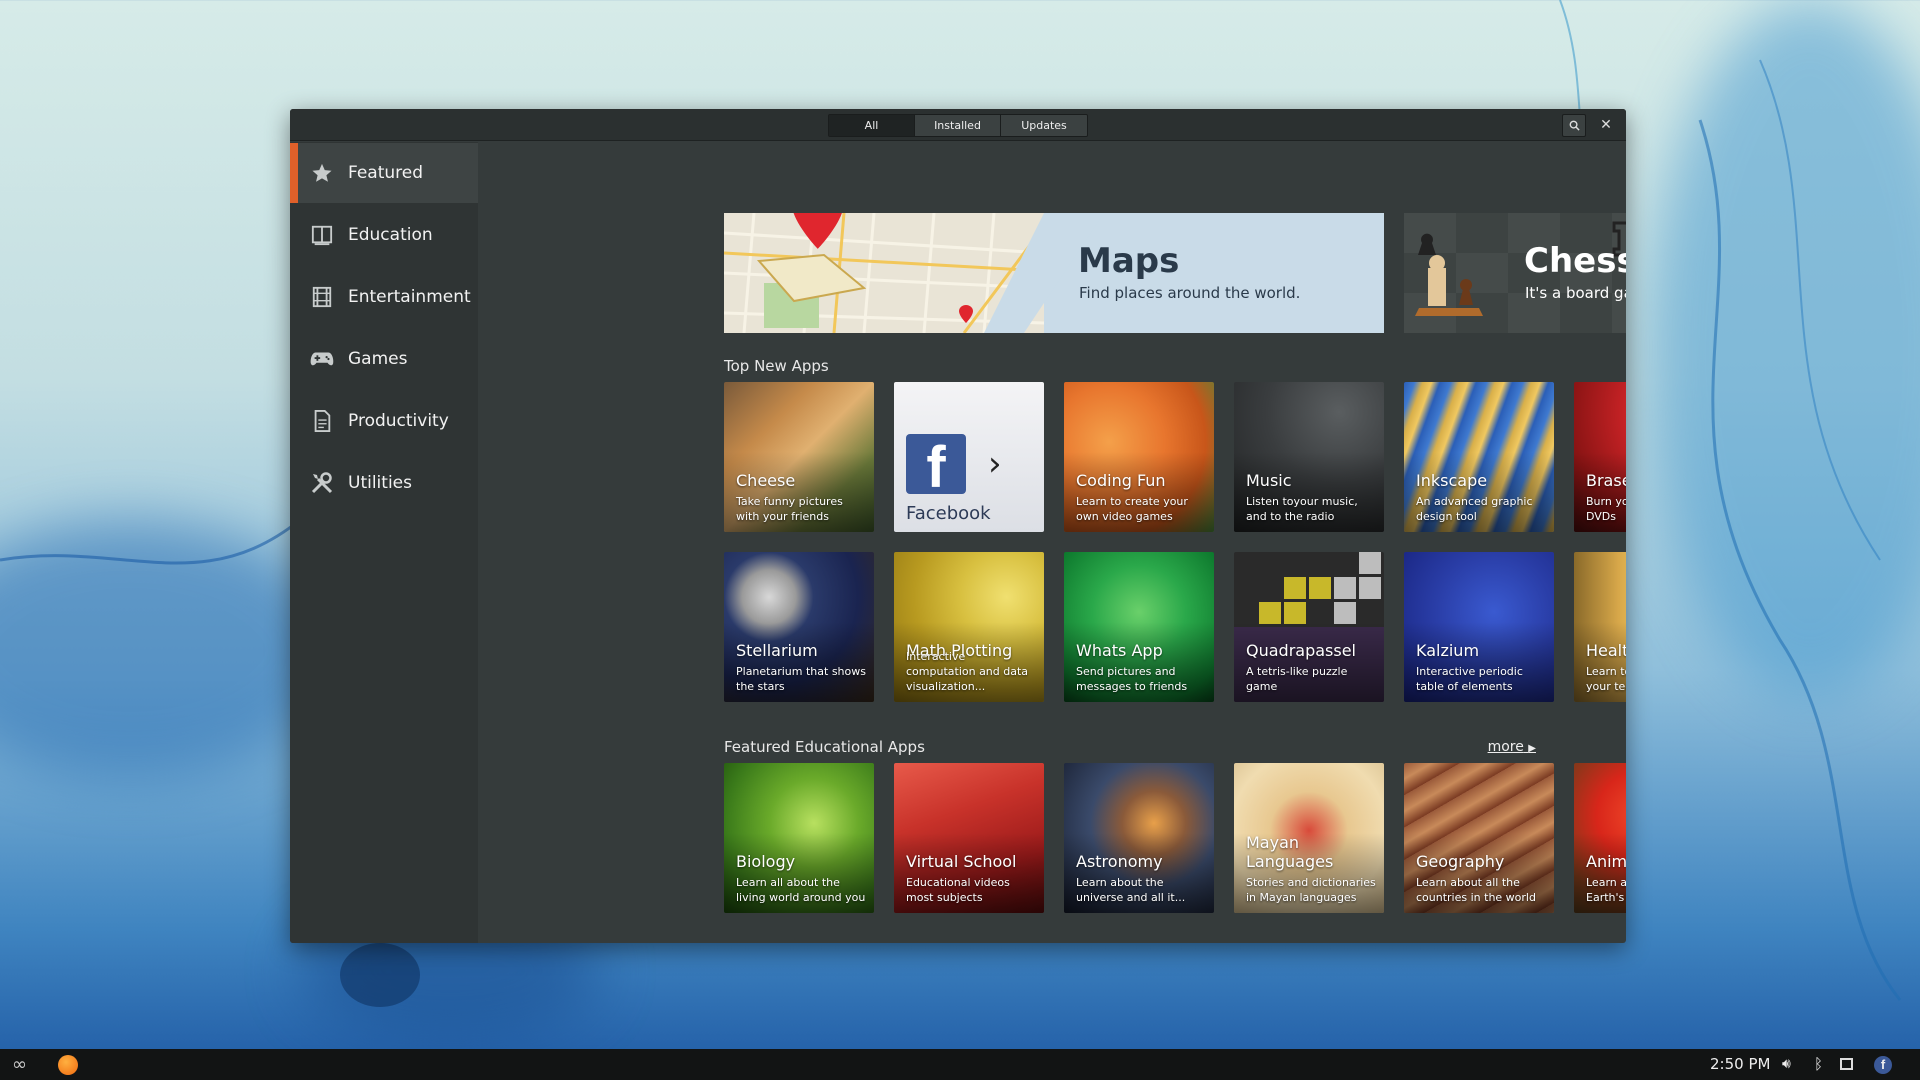  Describe the element at coordinates (1606, 861) in the screenshot. I see `app-name: Animals` at that location.